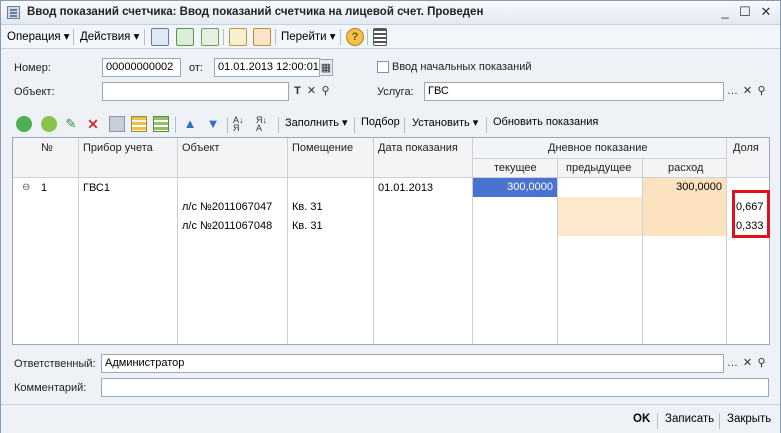 This screenshot has width=781, height=433. What do you see at coordinates (44, 188) in the screenshot?
I see `row-num: 1` at bounding box center [44, 188].